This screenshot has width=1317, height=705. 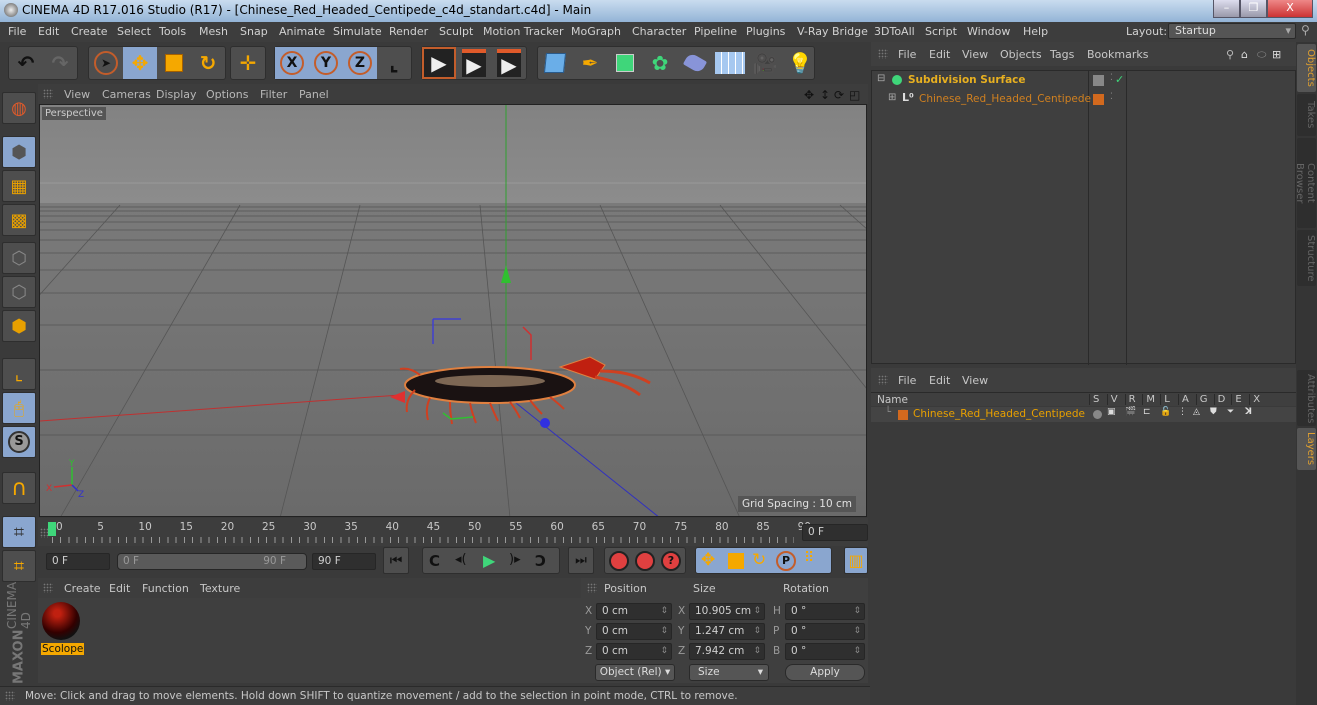 What do you see at coordinates (1254, 399) in the screenshot?
I see `layer-column-x: X` at bounding box center [1254, 399].